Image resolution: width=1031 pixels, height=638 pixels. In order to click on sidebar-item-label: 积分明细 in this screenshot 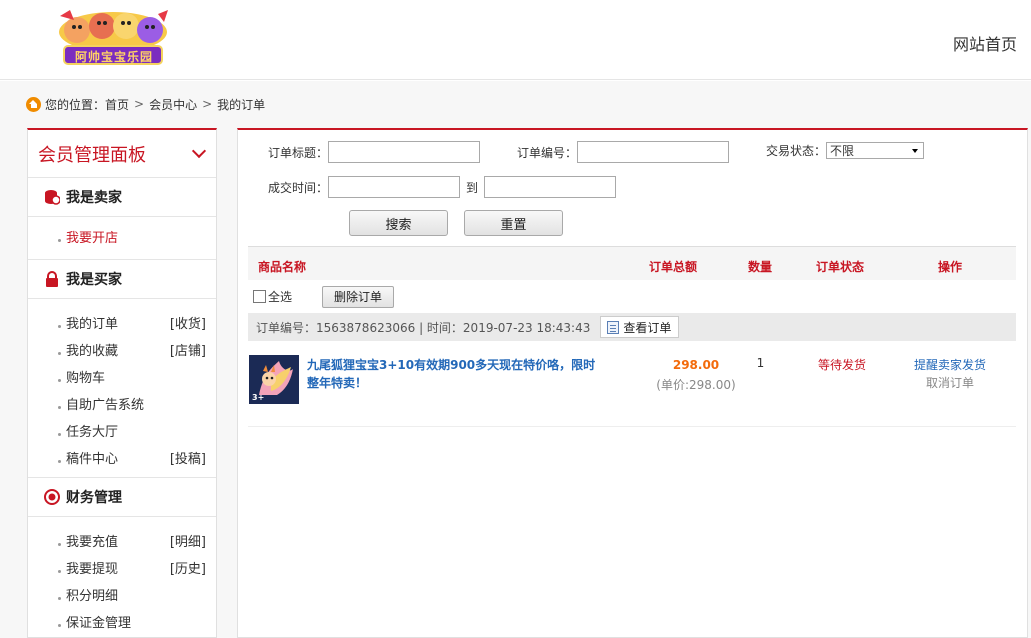, I will do `click(92, 596)`.